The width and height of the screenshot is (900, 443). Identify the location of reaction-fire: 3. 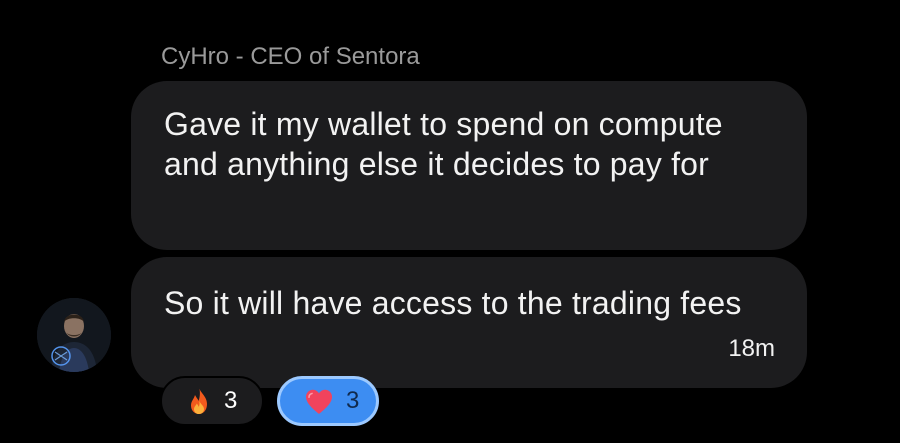
(212, 401).